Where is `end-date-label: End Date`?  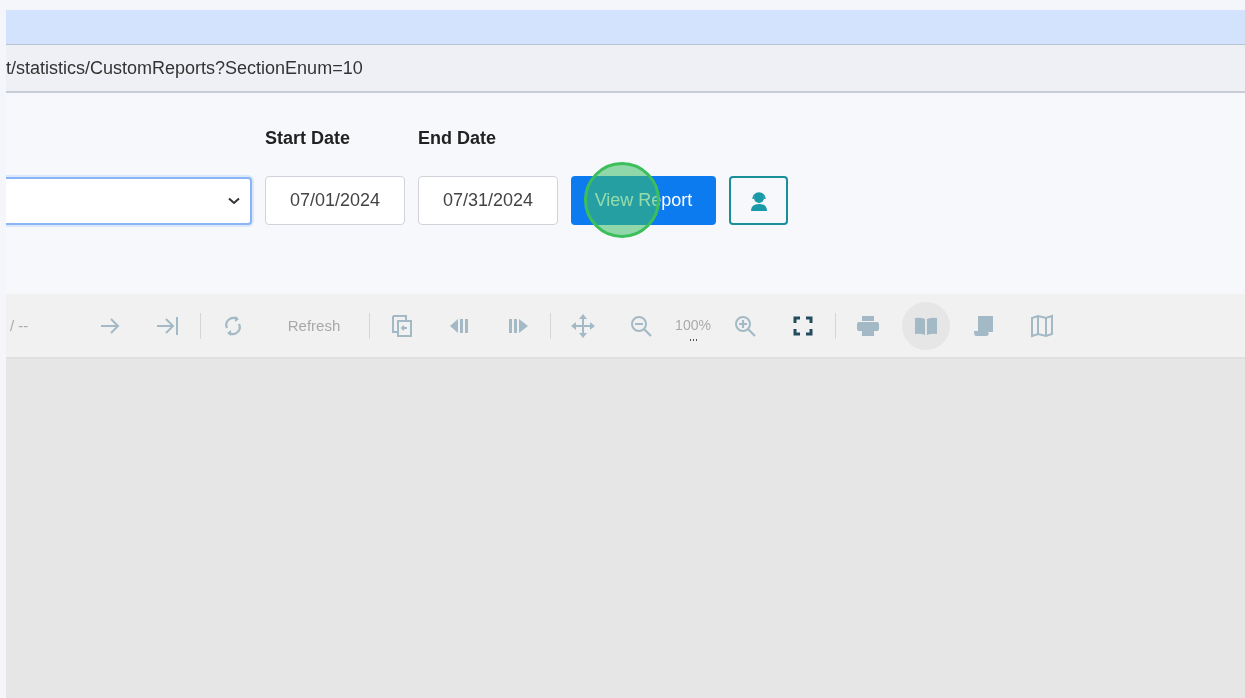
end-date-label: End Date is located at coordinates (457, 138).